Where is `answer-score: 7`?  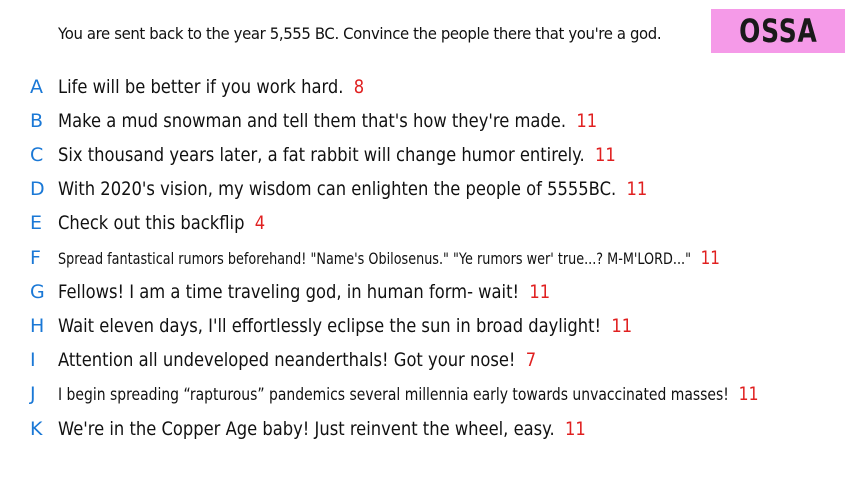 answer-score: 7 is located at coordinates (531, 360).